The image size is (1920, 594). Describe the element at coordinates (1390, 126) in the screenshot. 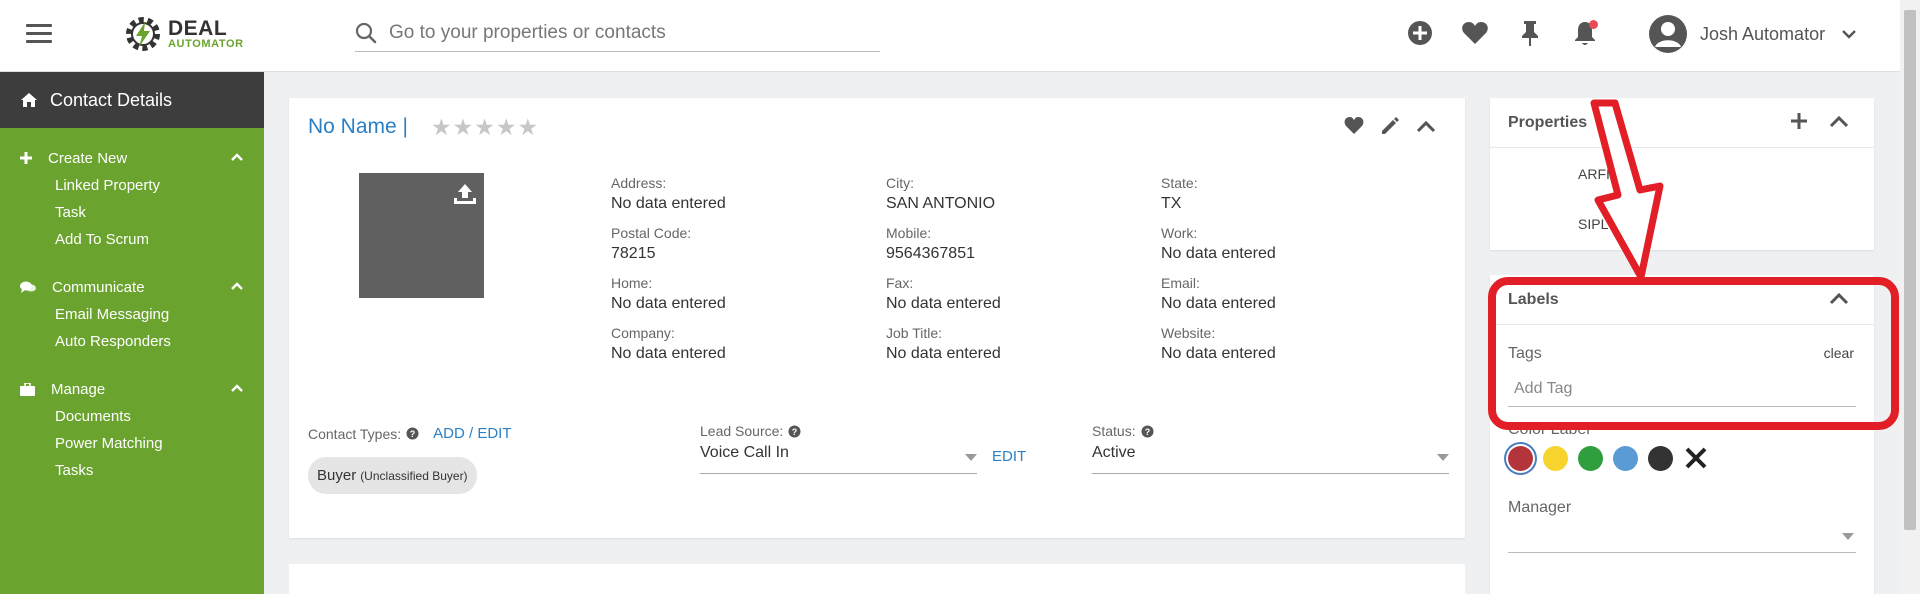

I see `edit-pencil-icon` at that location.